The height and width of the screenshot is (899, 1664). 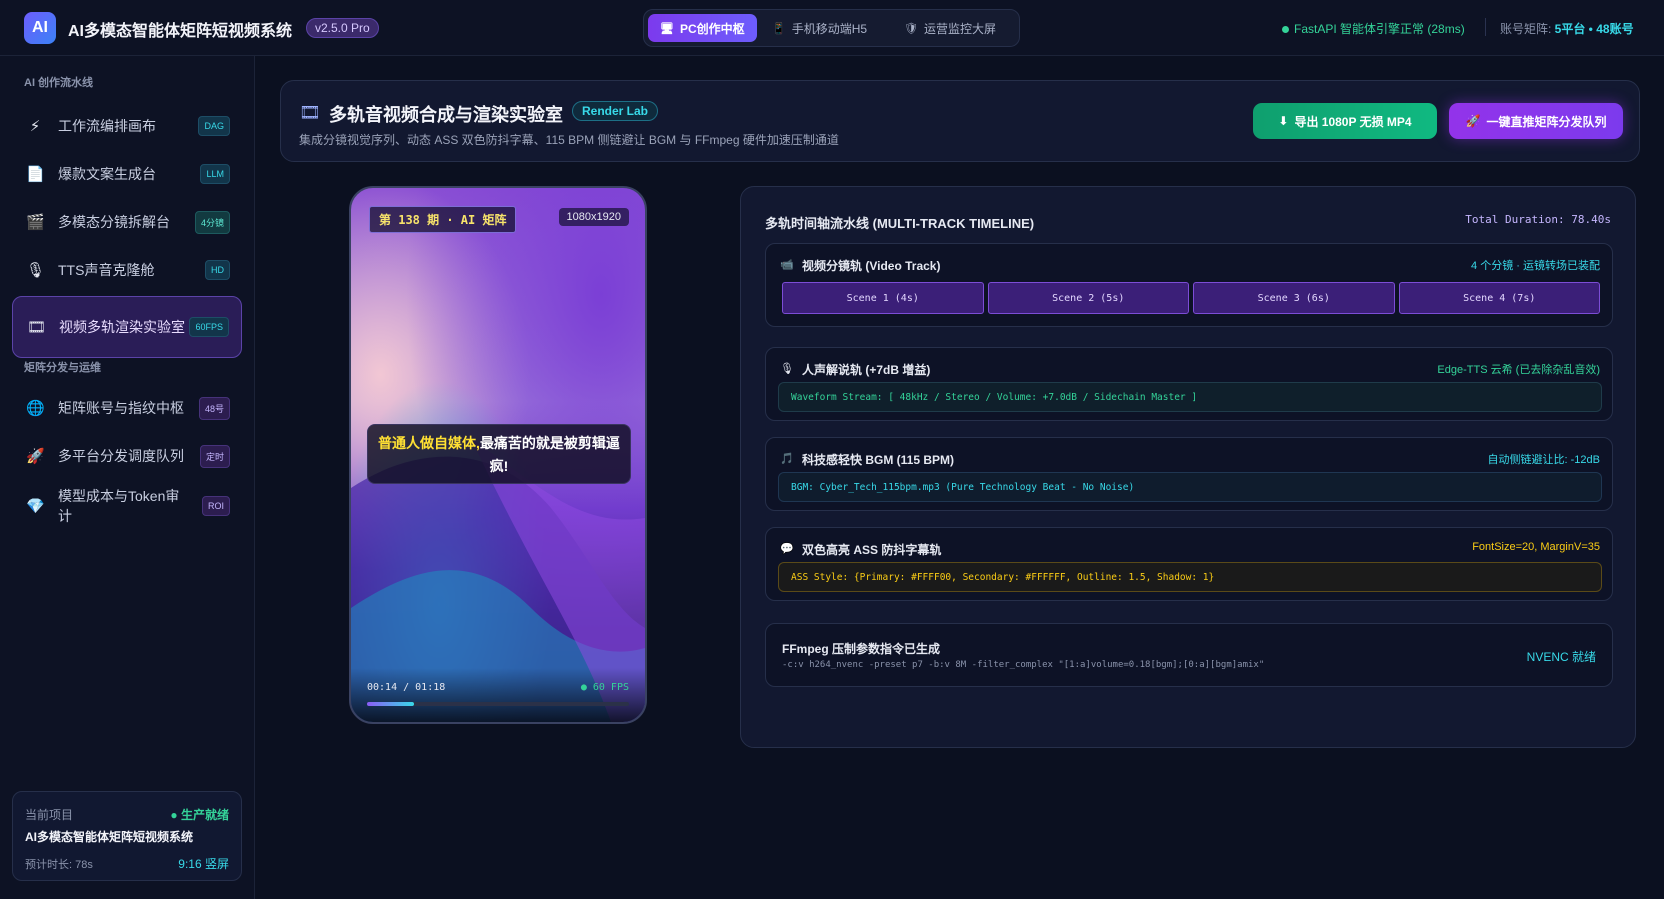 I want to click on tab-mobile-h5: 📱 手机移动端H5, so click(x=819, y=28).